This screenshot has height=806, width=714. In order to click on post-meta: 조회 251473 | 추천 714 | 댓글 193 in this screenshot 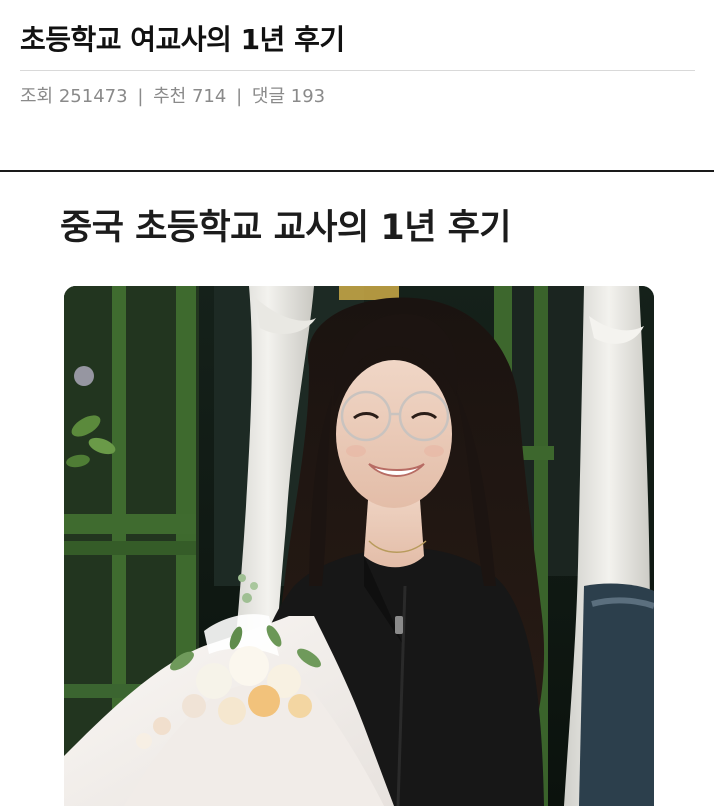, I will do `click(172, 97)`.